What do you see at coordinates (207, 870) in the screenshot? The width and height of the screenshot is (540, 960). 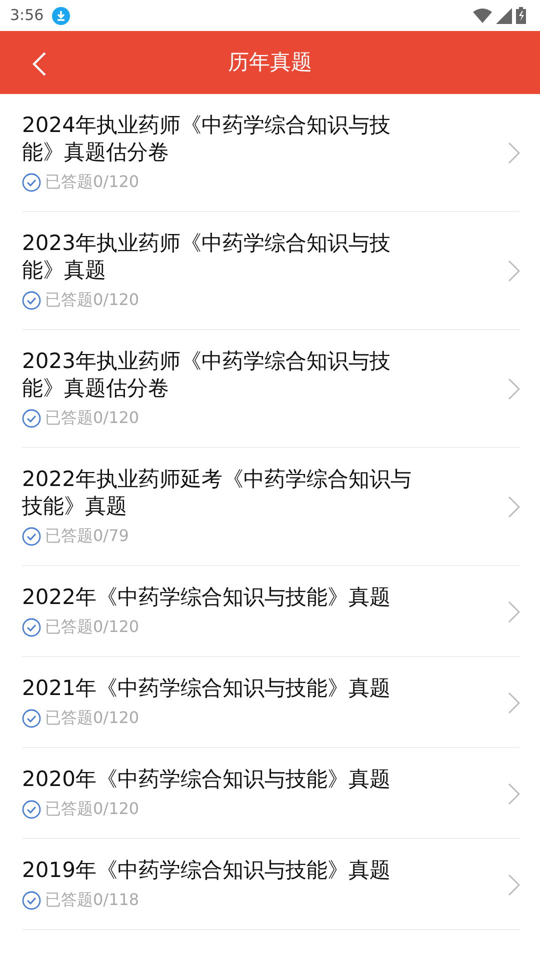 I see `exam-title: 2019年《中药学综合知识与技能》真题` at bounding box center [207, 870].